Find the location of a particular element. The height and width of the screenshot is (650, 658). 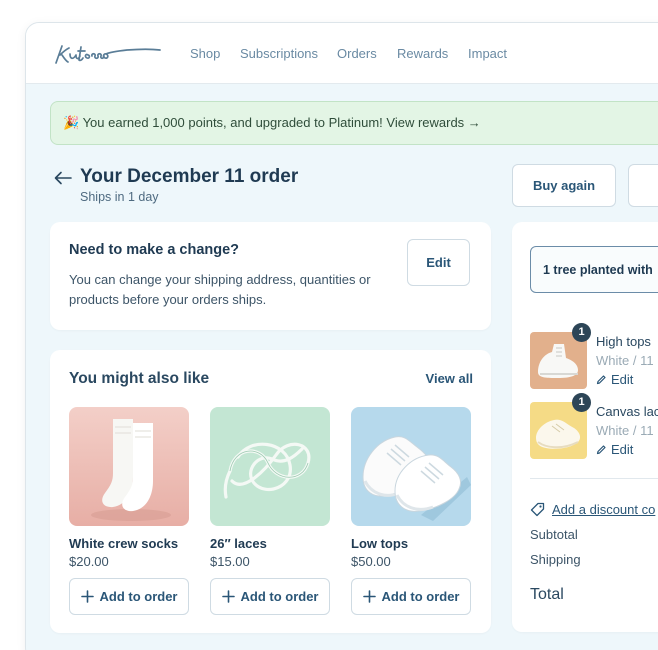

product-price: $50.00 is located at coordinates (371, 561).